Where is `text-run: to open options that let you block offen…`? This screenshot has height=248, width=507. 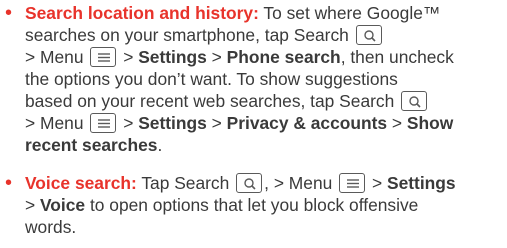 text-run: to open options that let you block offen… is located at coordinates (252, 205).